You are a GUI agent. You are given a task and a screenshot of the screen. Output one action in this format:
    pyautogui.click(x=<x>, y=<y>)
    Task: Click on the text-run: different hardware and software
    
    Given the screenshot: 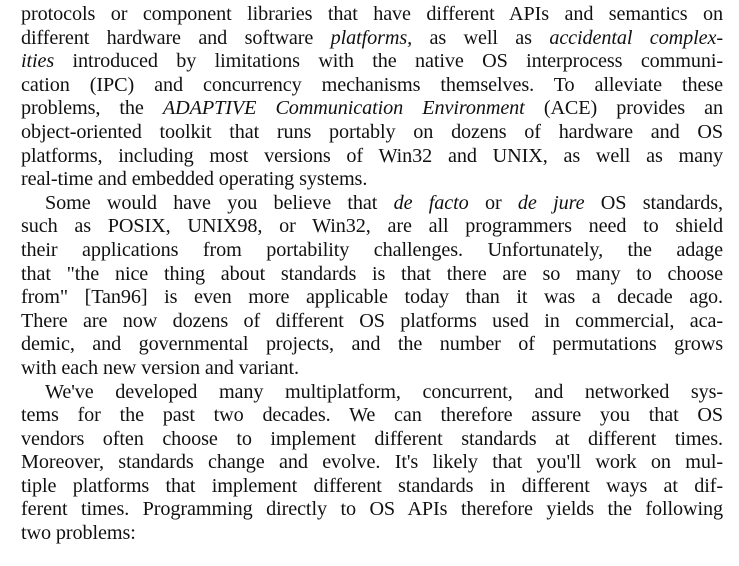 What is the action you would take?
    pyautogui.click(x=176, y=37)
    